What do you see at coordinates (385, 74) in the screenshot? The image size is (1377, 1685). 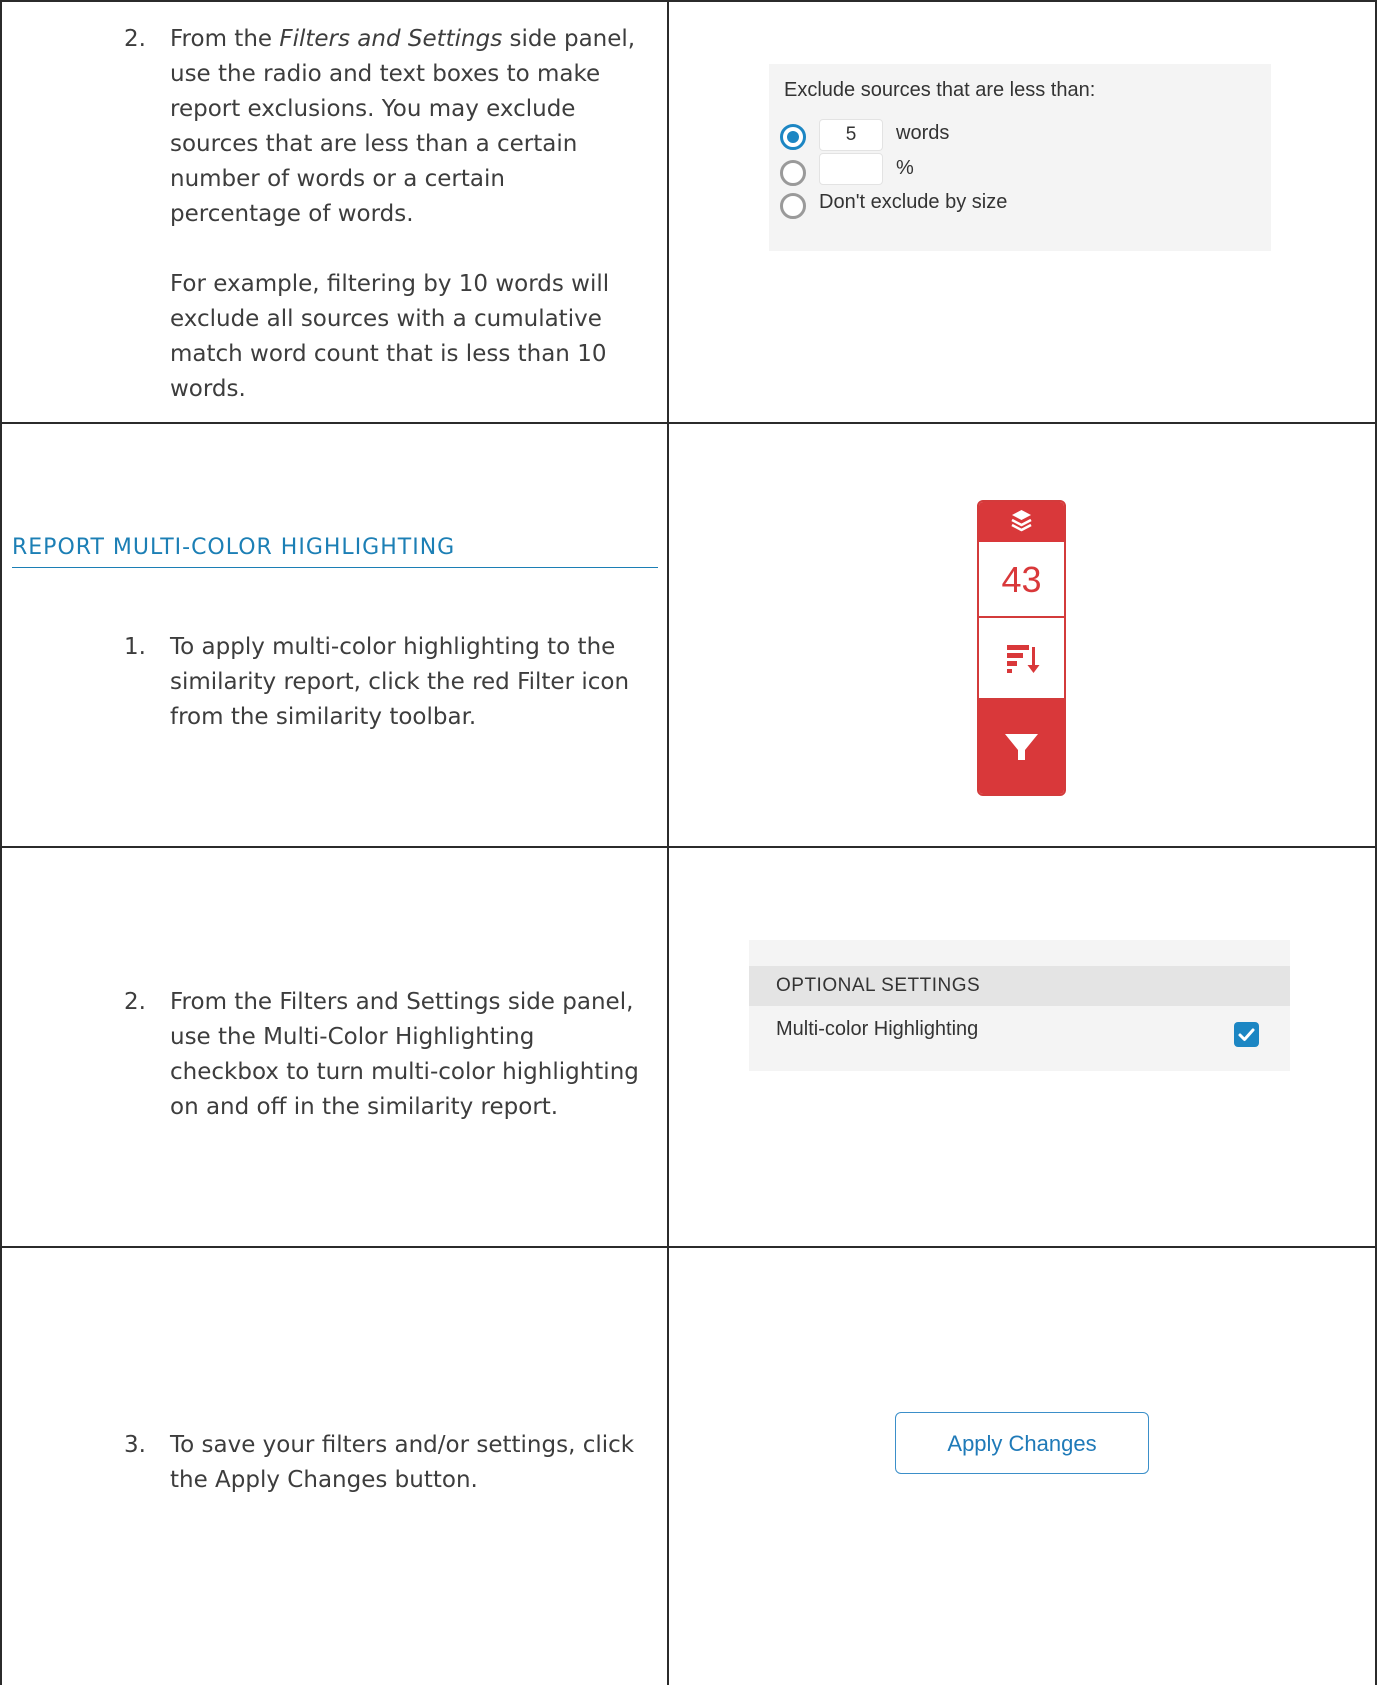 I see `step-line: use the radio and text boxes to make` at bounding box center [385, 74].